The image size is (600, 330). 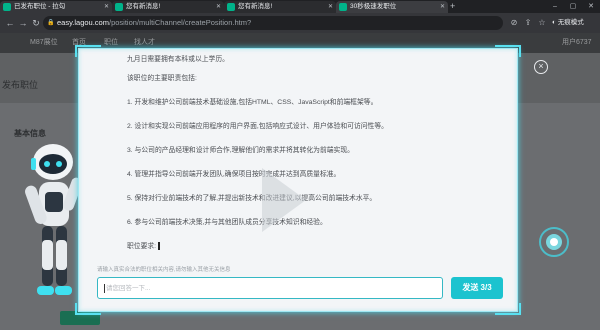 I want to click on eye-off-icon: ⊘, so click(x=514, y=23).